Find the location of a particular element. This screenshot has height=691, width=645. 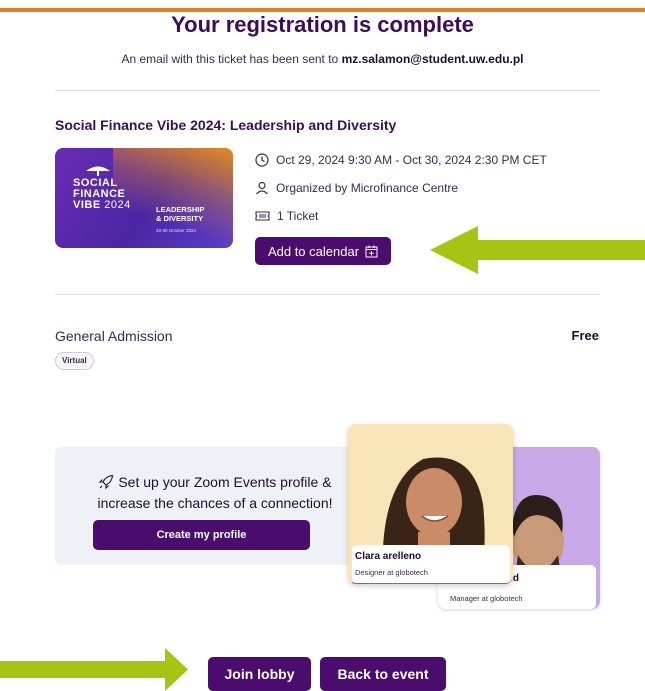

event-banner-logo: SOCIAL FINANCE VIBE 2024 is located at coordinates (102, 194).